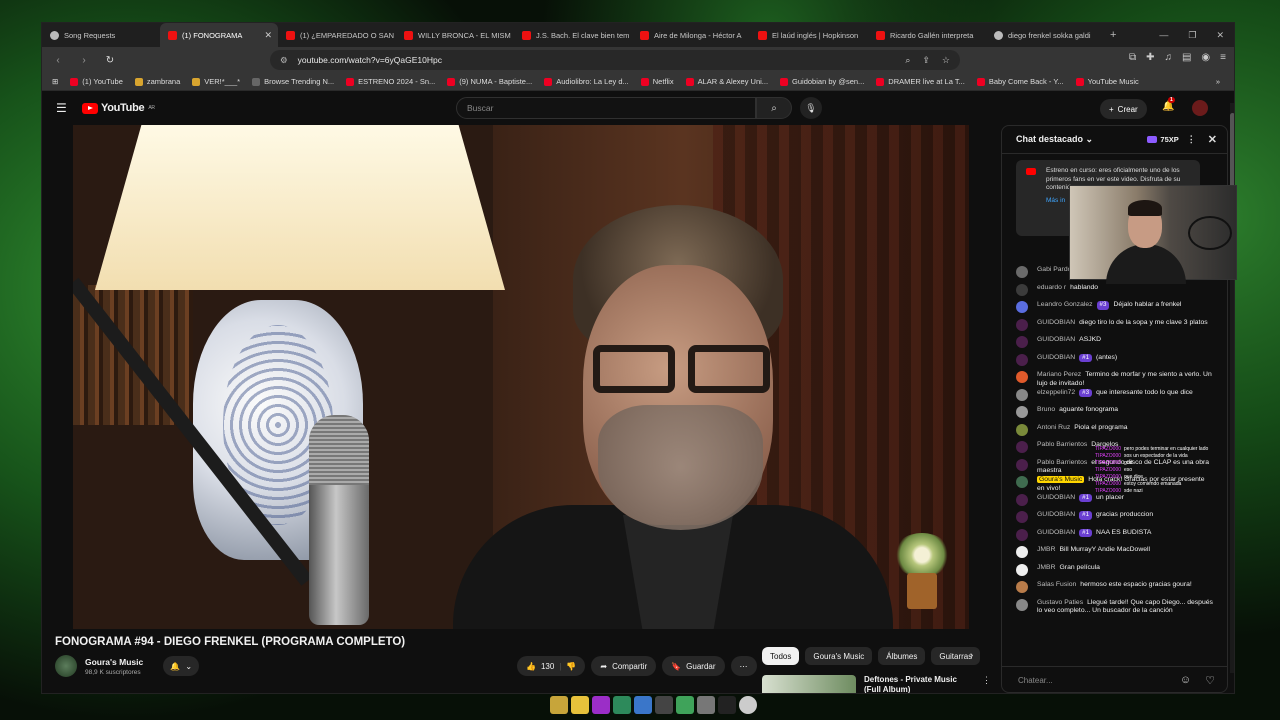 This screenshot has width=1280, height=720. What do you see at coordinates (986, 684) in the screenshot?
I see `kebab-menu-icon: ⋮` at bounding box center [986, 684].